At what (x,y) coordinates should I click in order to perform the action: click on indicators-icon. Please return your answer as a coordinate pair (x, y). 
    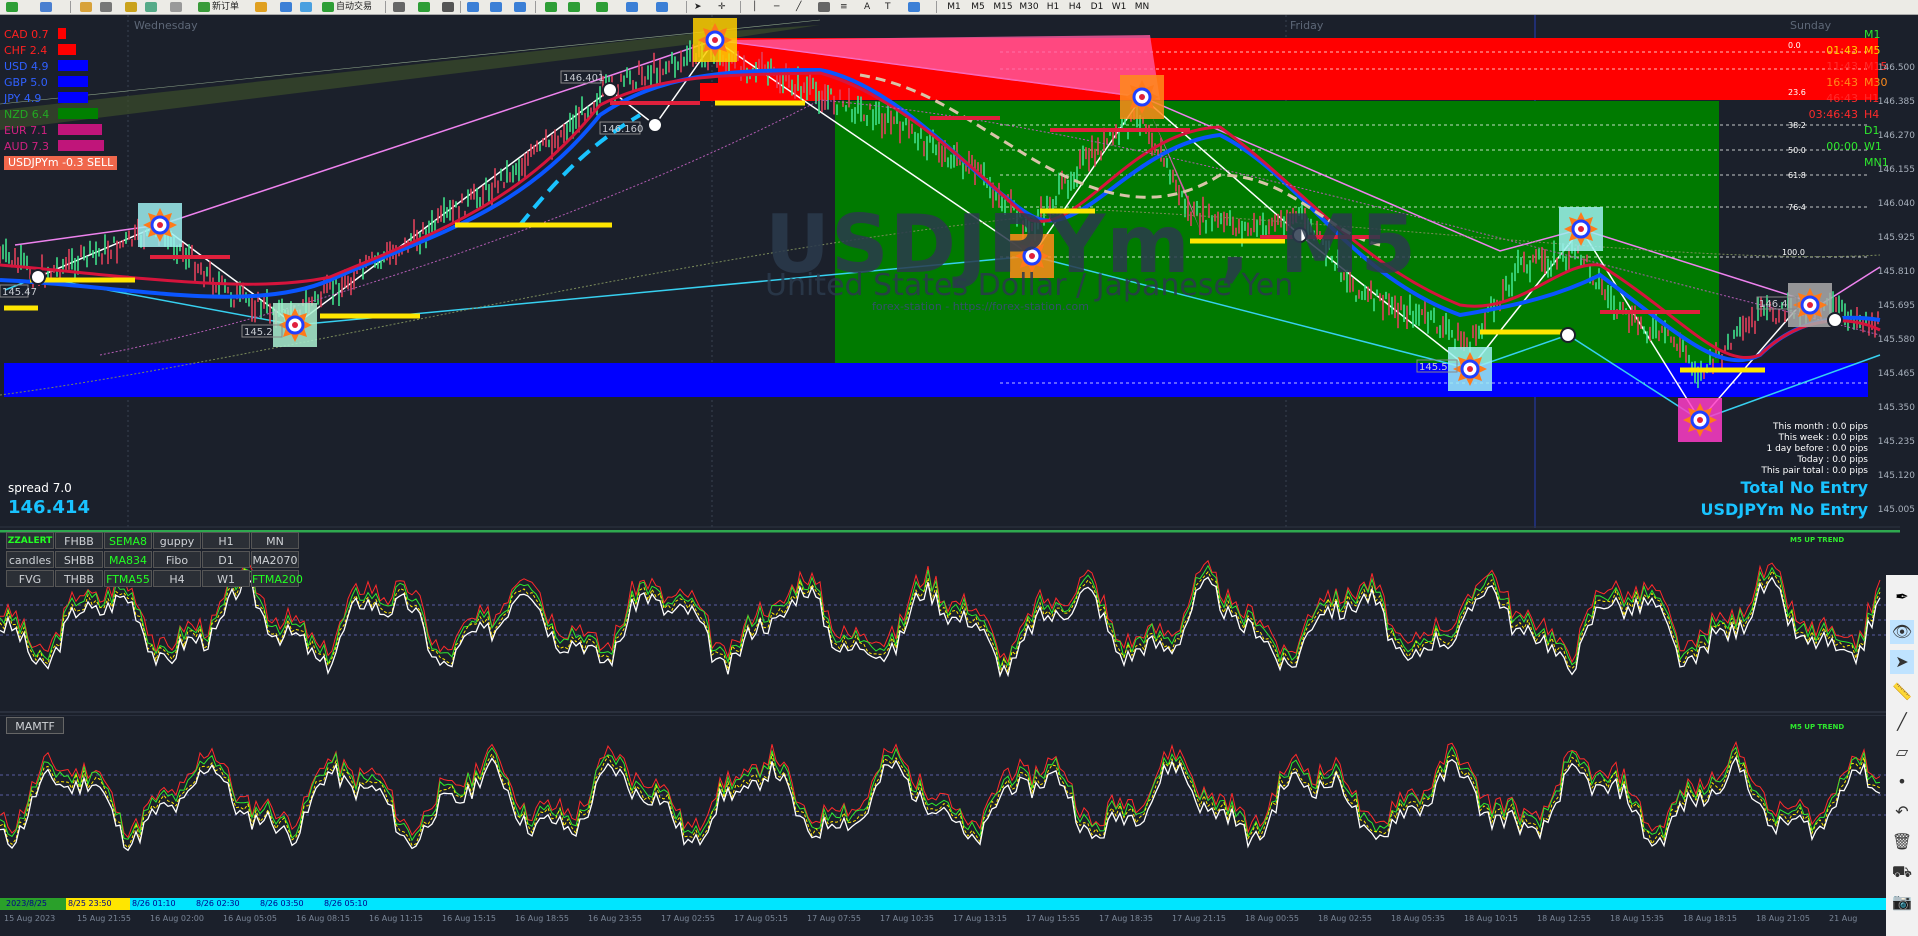
    Looking at the image, I should click on (602, 7).